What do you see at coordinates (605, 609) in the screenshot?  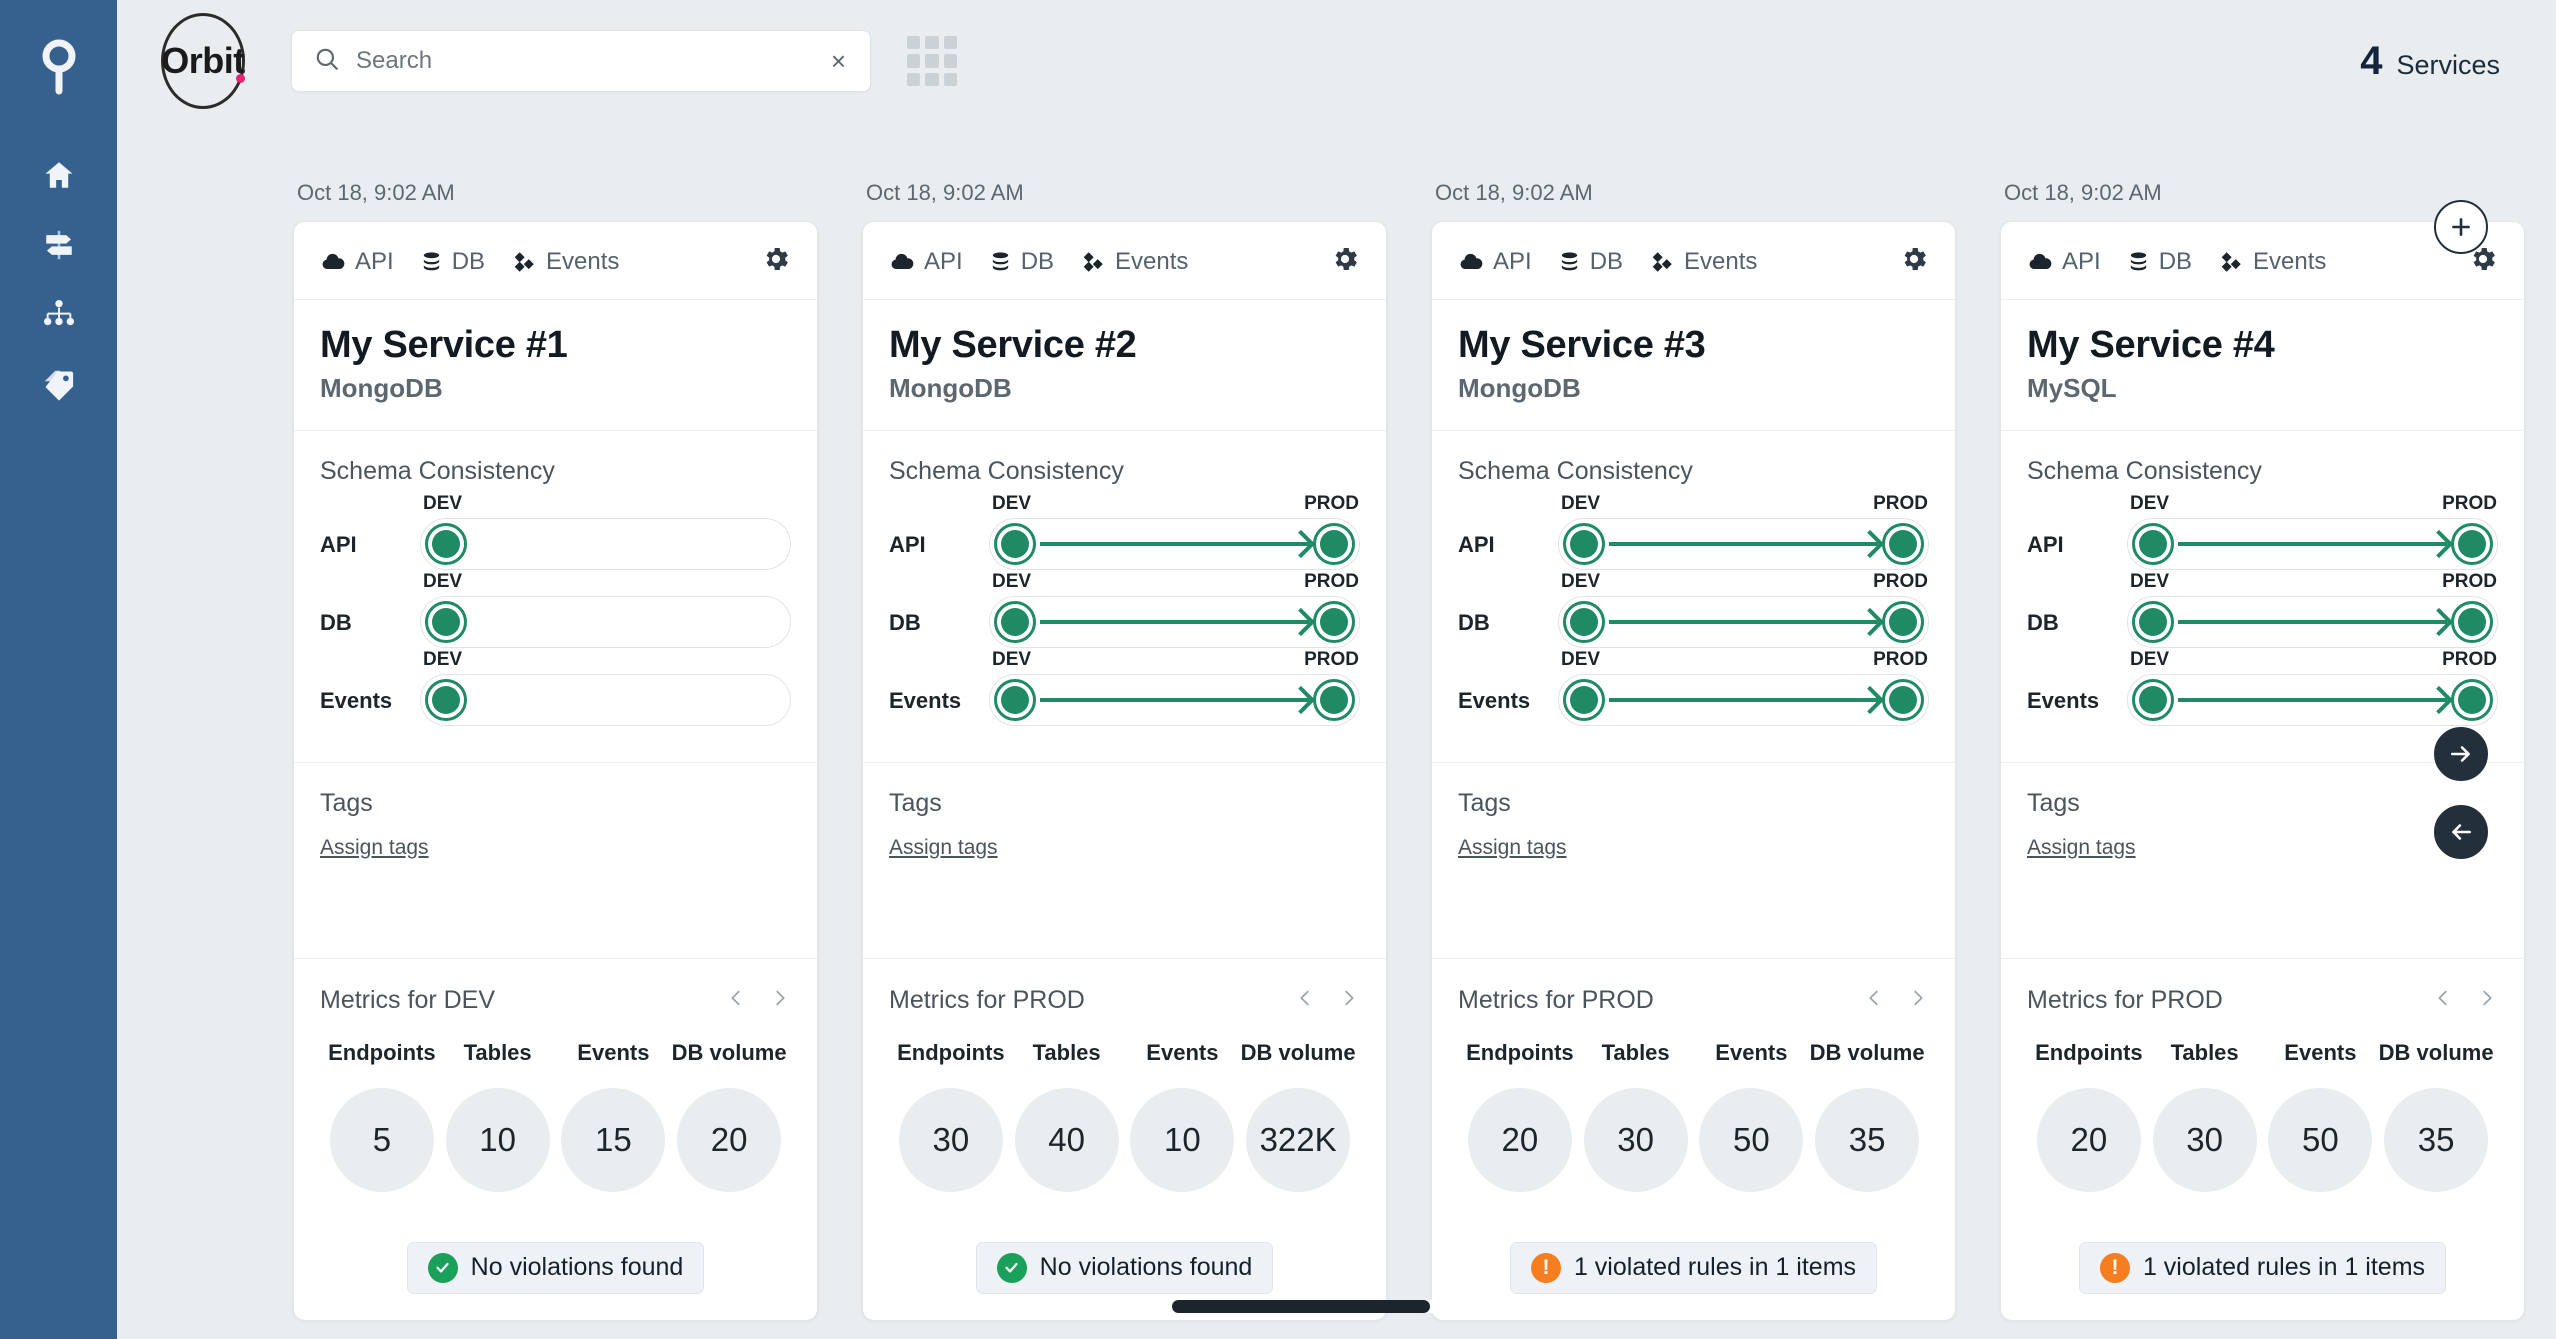 I see `schema-track: DEV` at bounding box center [605, 609].